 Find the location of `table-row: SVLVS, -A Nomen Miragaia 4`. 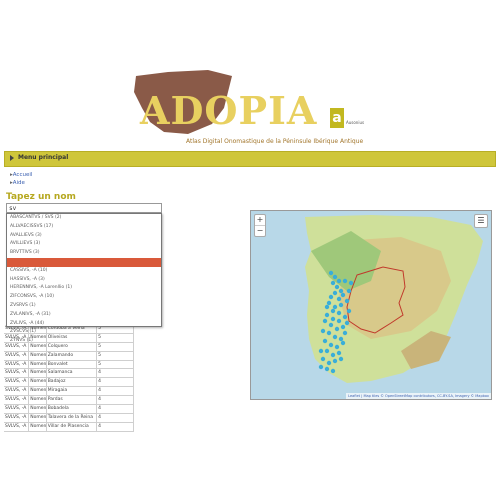

table-row: SVLVS, -A Nomen Miragaia 4 is located at coordinates (69, 392).